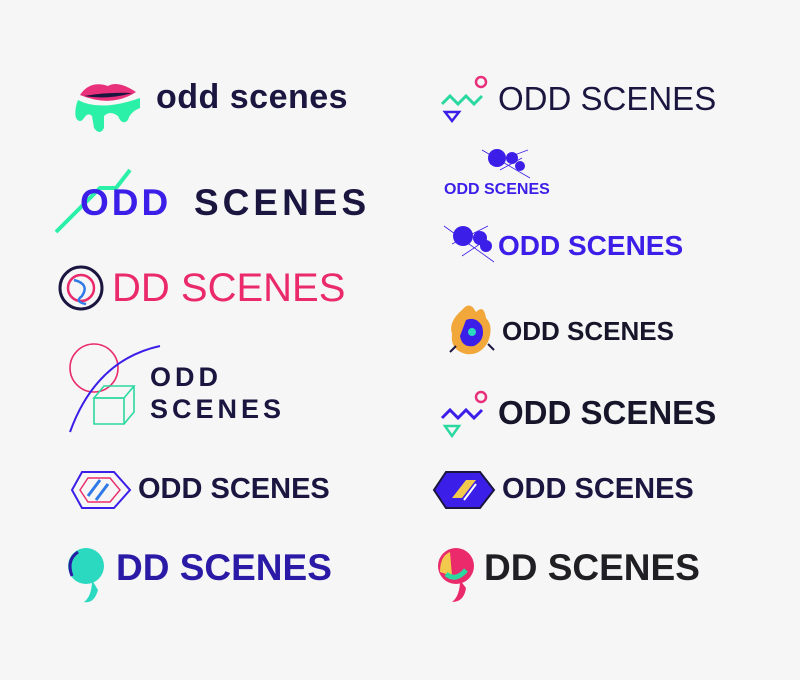  I want to click on logo-swirl-color-wordmark: DD SCENES, so click(592, 567).